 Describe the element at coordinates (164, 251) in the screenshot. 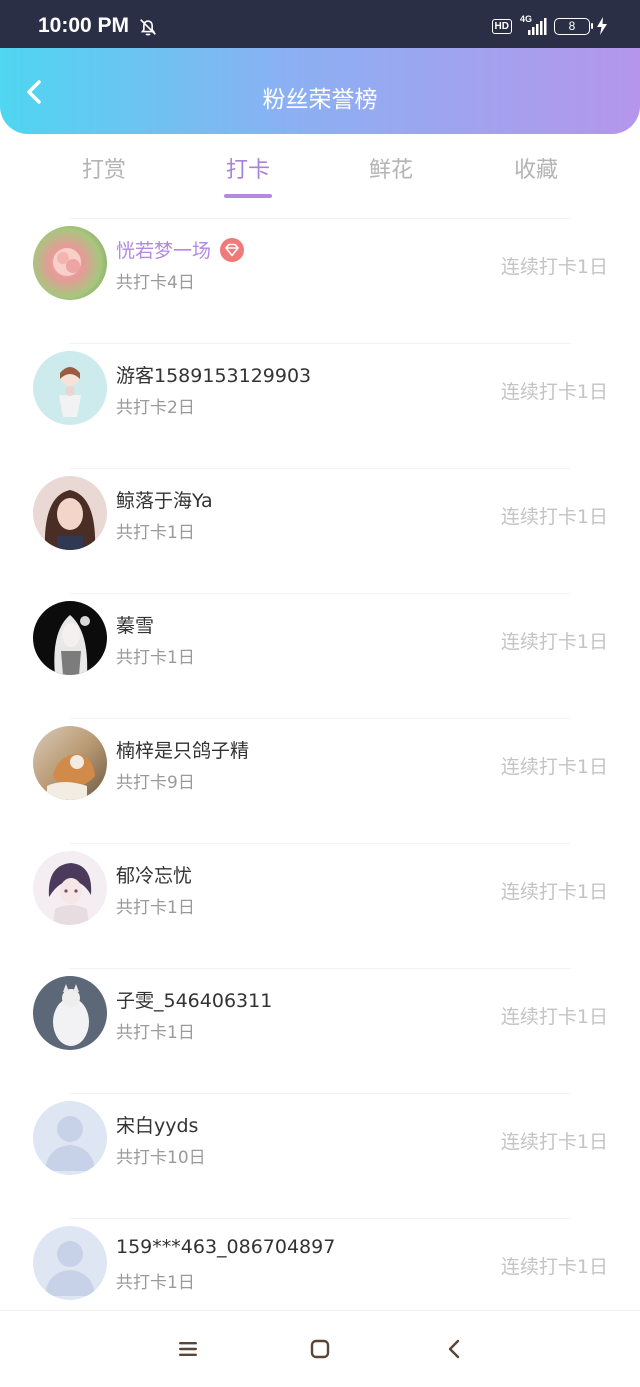

I see `fan-name-text: 恍若梦一场` at that location.